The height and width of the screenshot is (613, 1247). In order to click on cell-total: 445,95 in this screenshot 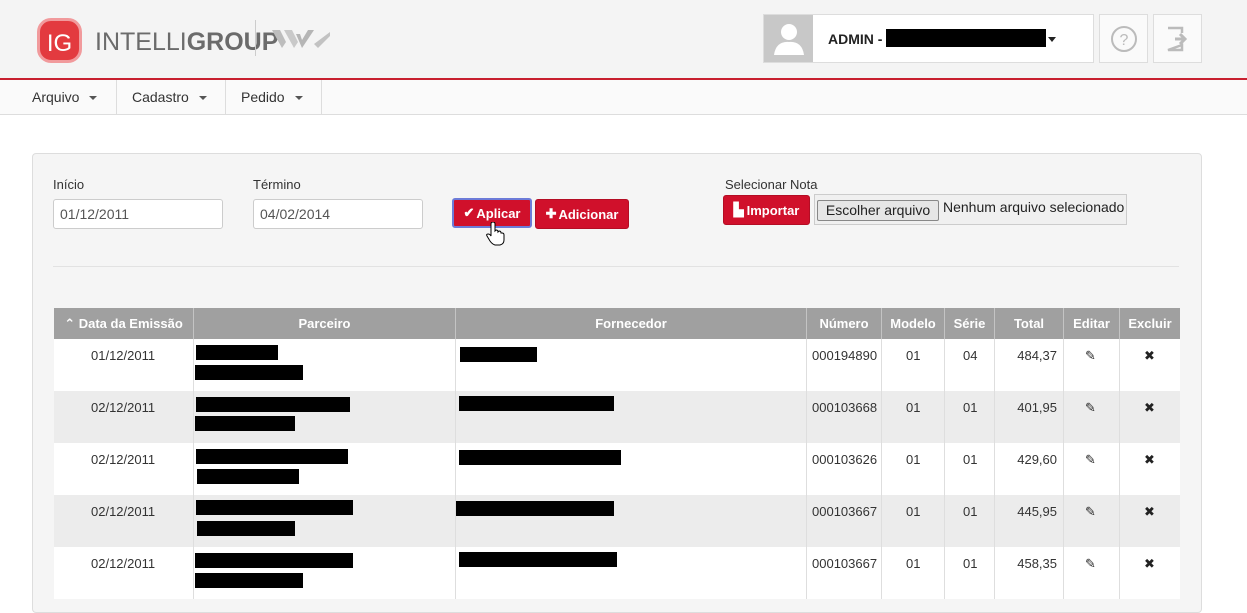, I will do `click(1029, 521)`.